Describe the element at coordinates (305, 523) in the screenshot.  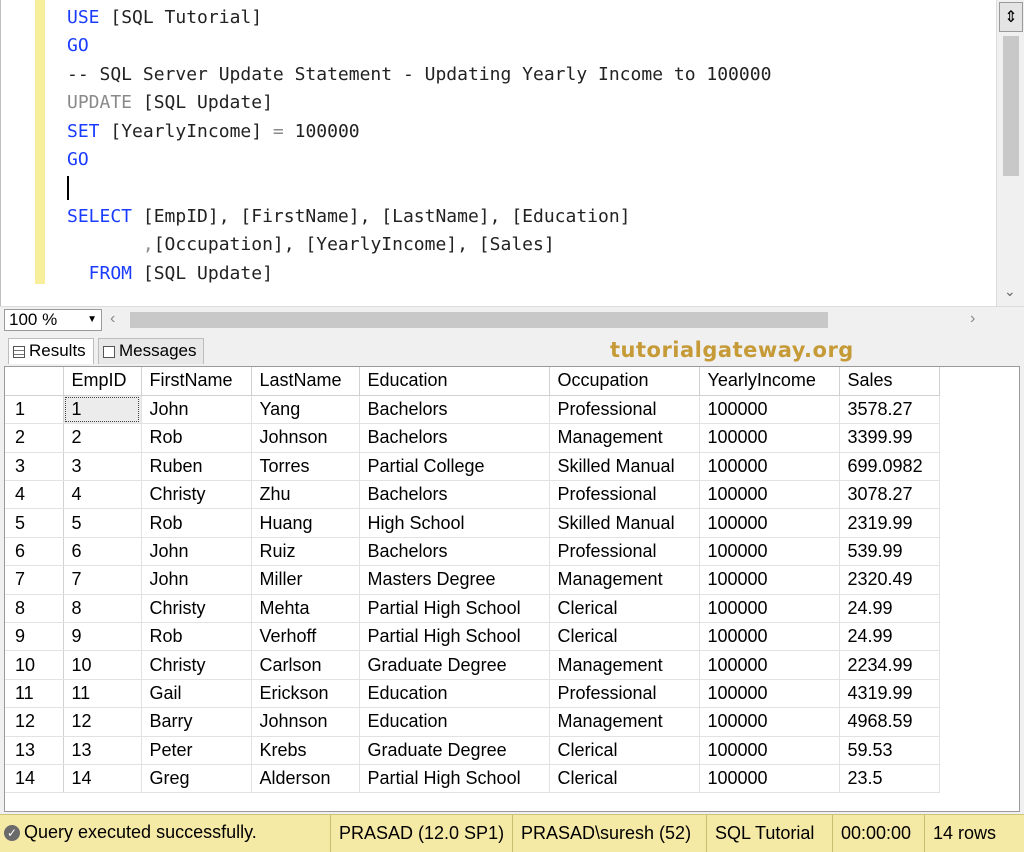
I see `grid-cell: Huang` at that location.